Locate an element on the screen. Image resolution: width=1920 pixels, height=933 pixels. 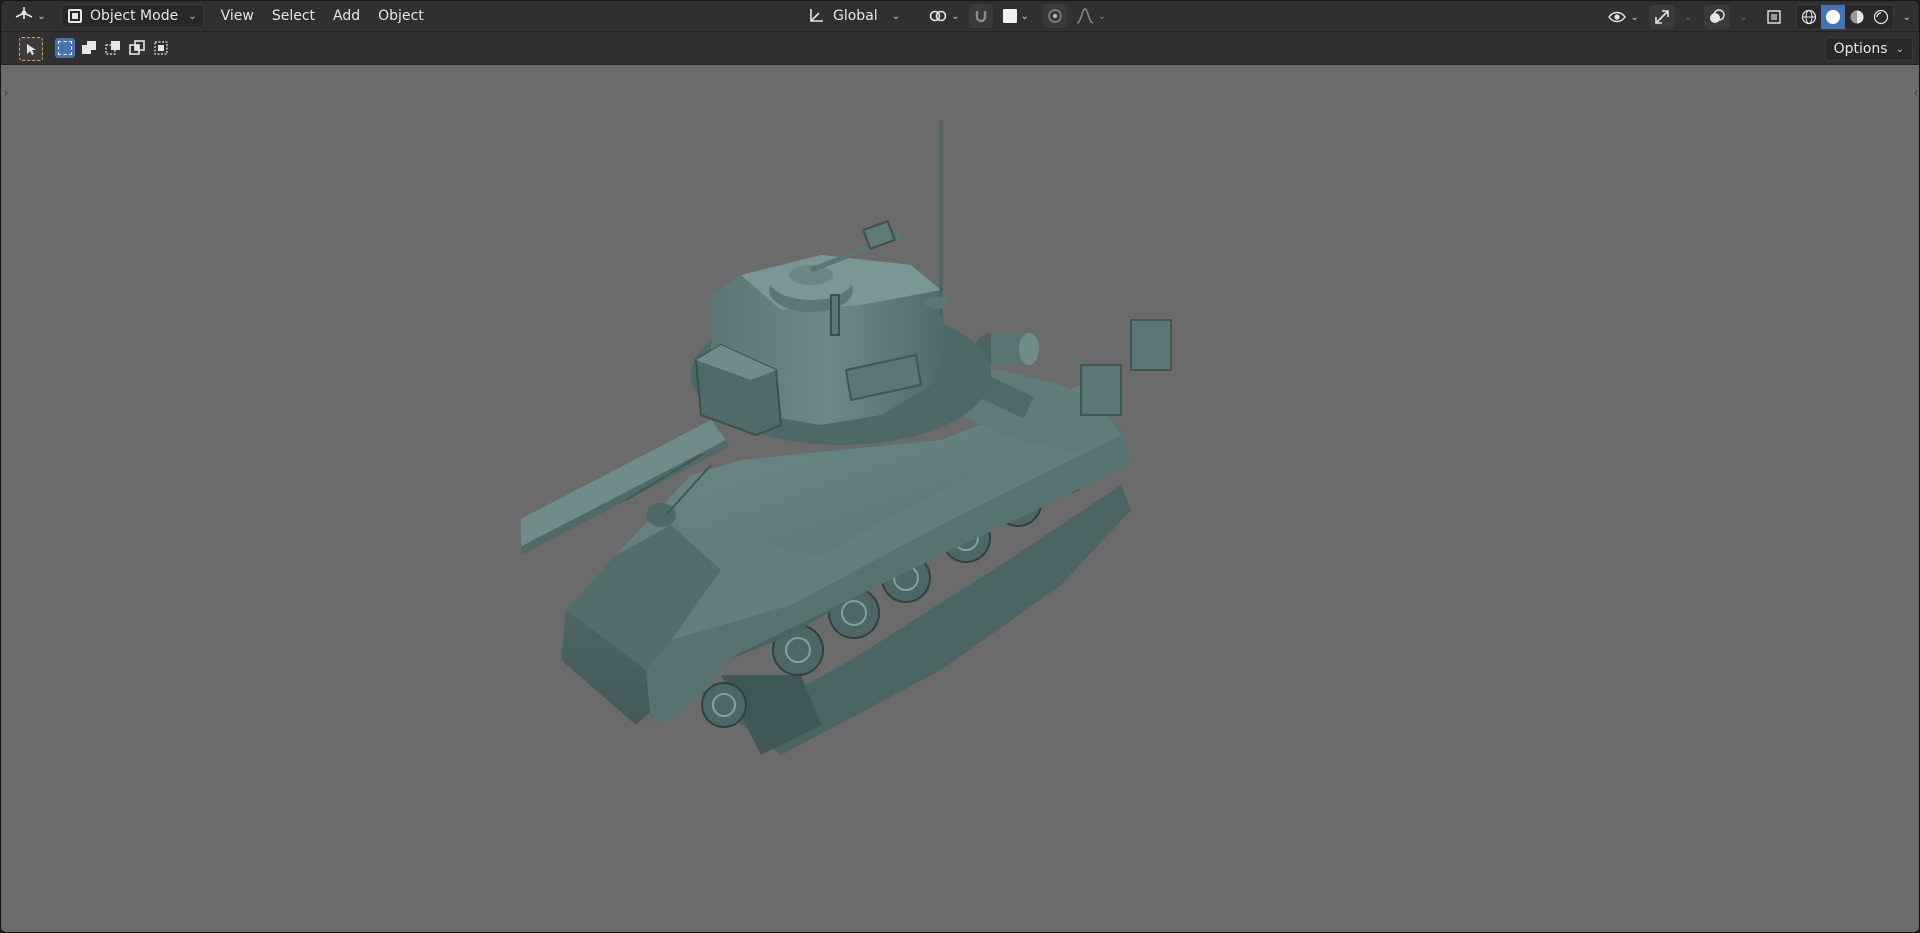
snap-toggle is located at coordinates (981, 16).